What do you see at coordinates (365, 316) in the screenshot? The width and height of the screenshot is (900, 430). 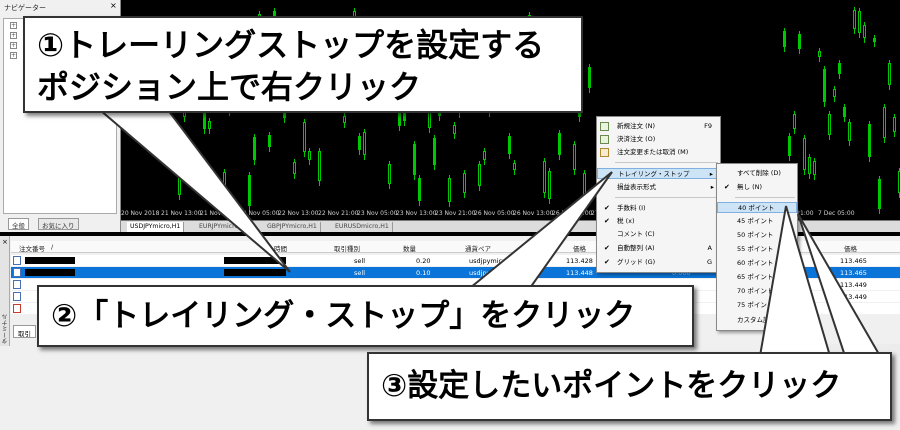 I see `callout-step-2: ②「トレイリング・ストップ」をクリック` at bounding box center [365, 316].